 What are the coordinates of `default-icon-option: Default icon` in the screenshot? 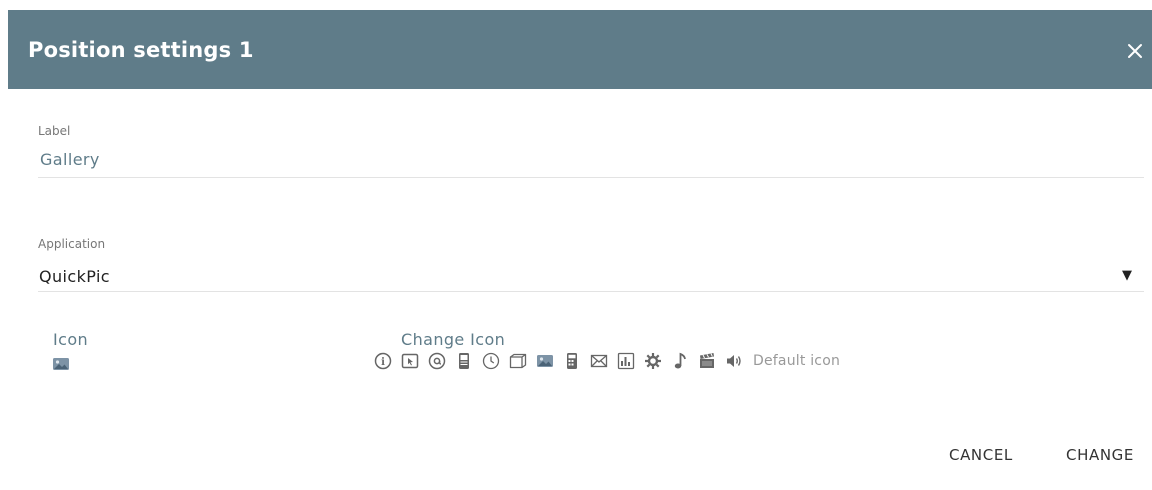 It's located at (796, 361).